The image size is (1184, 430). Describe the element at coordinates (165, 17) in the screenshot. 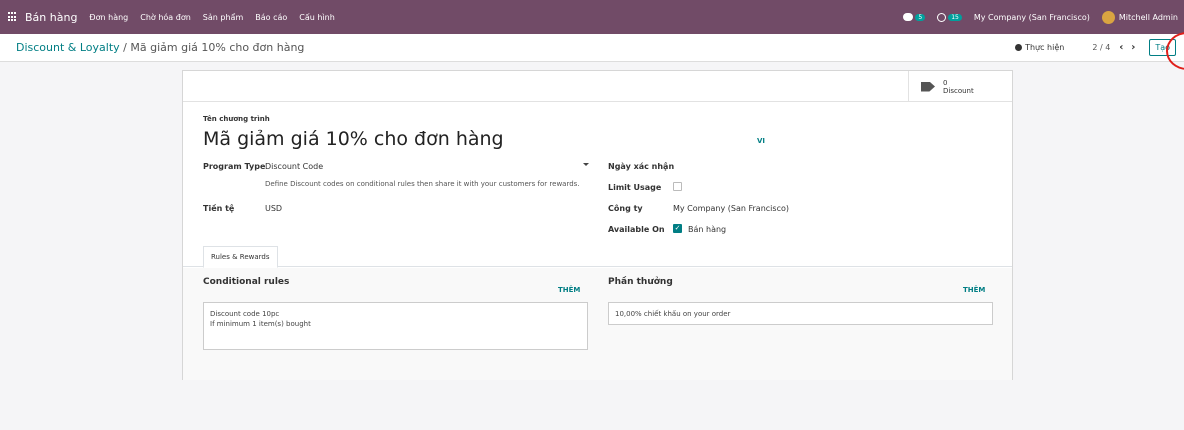

I see `menu-item-to-invoice: Chờ hóa đơn` at that location.